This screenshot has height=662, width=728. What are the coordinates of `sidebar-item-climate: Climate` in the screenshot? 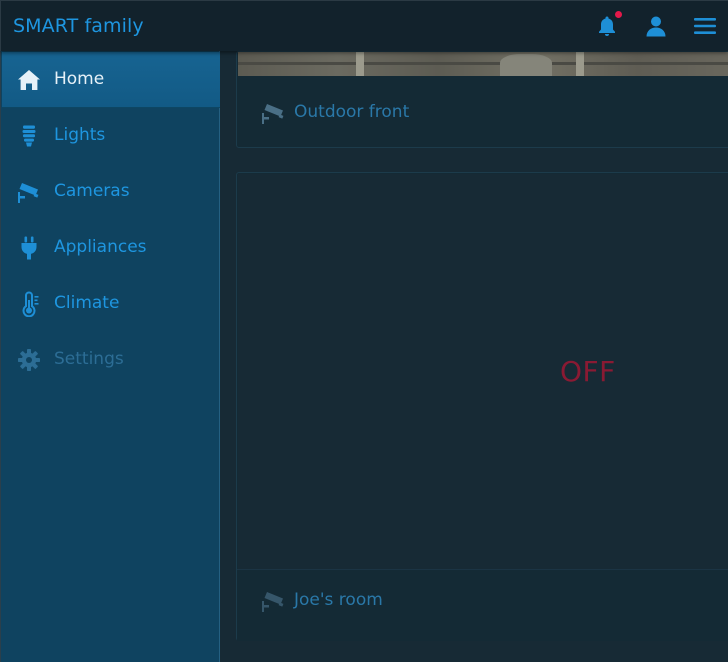 It's located at (111, 304).